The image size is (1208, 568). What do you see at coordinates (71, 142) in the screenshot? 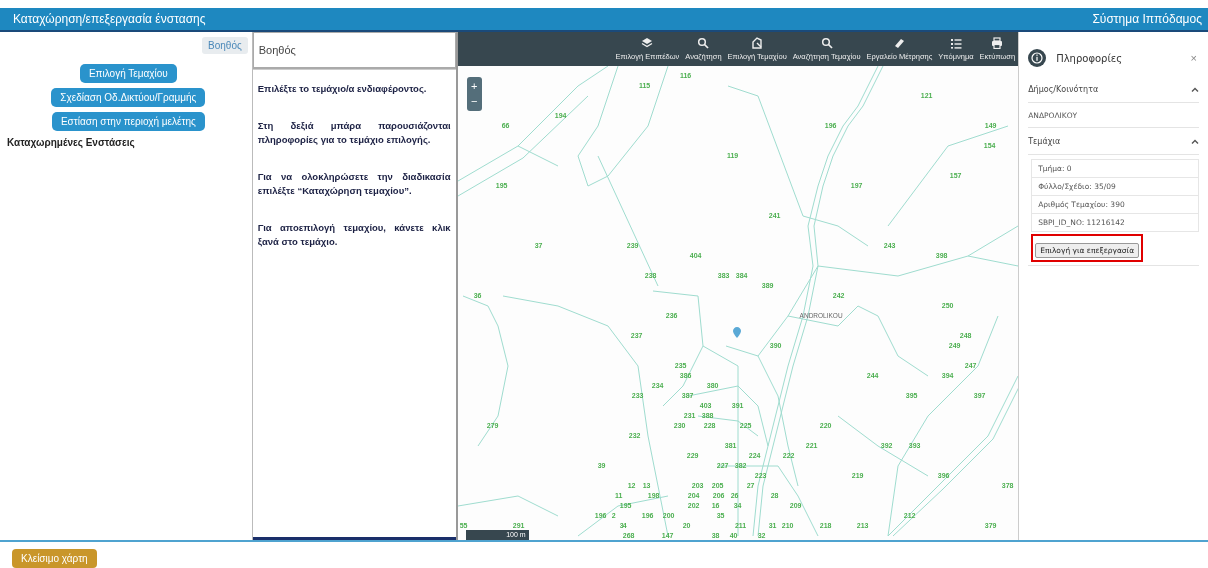
I see `section-title: Καταχωρημένες Ενστάσεις` at bounding box center [71, 142].